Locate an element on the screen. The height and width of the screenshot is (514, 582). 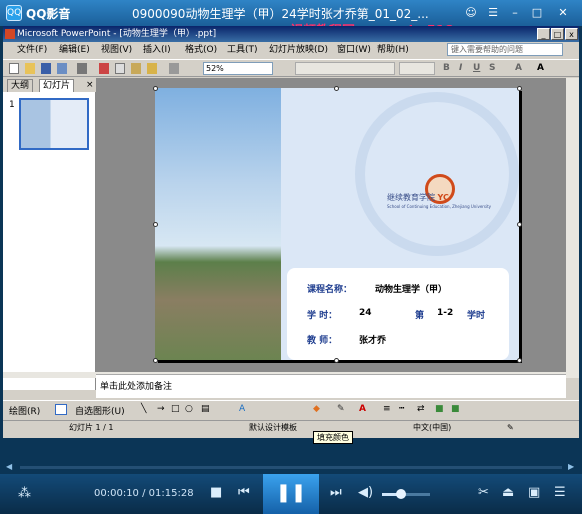
seek-forward-icon: ▶ is located at coordinates (571, 466).